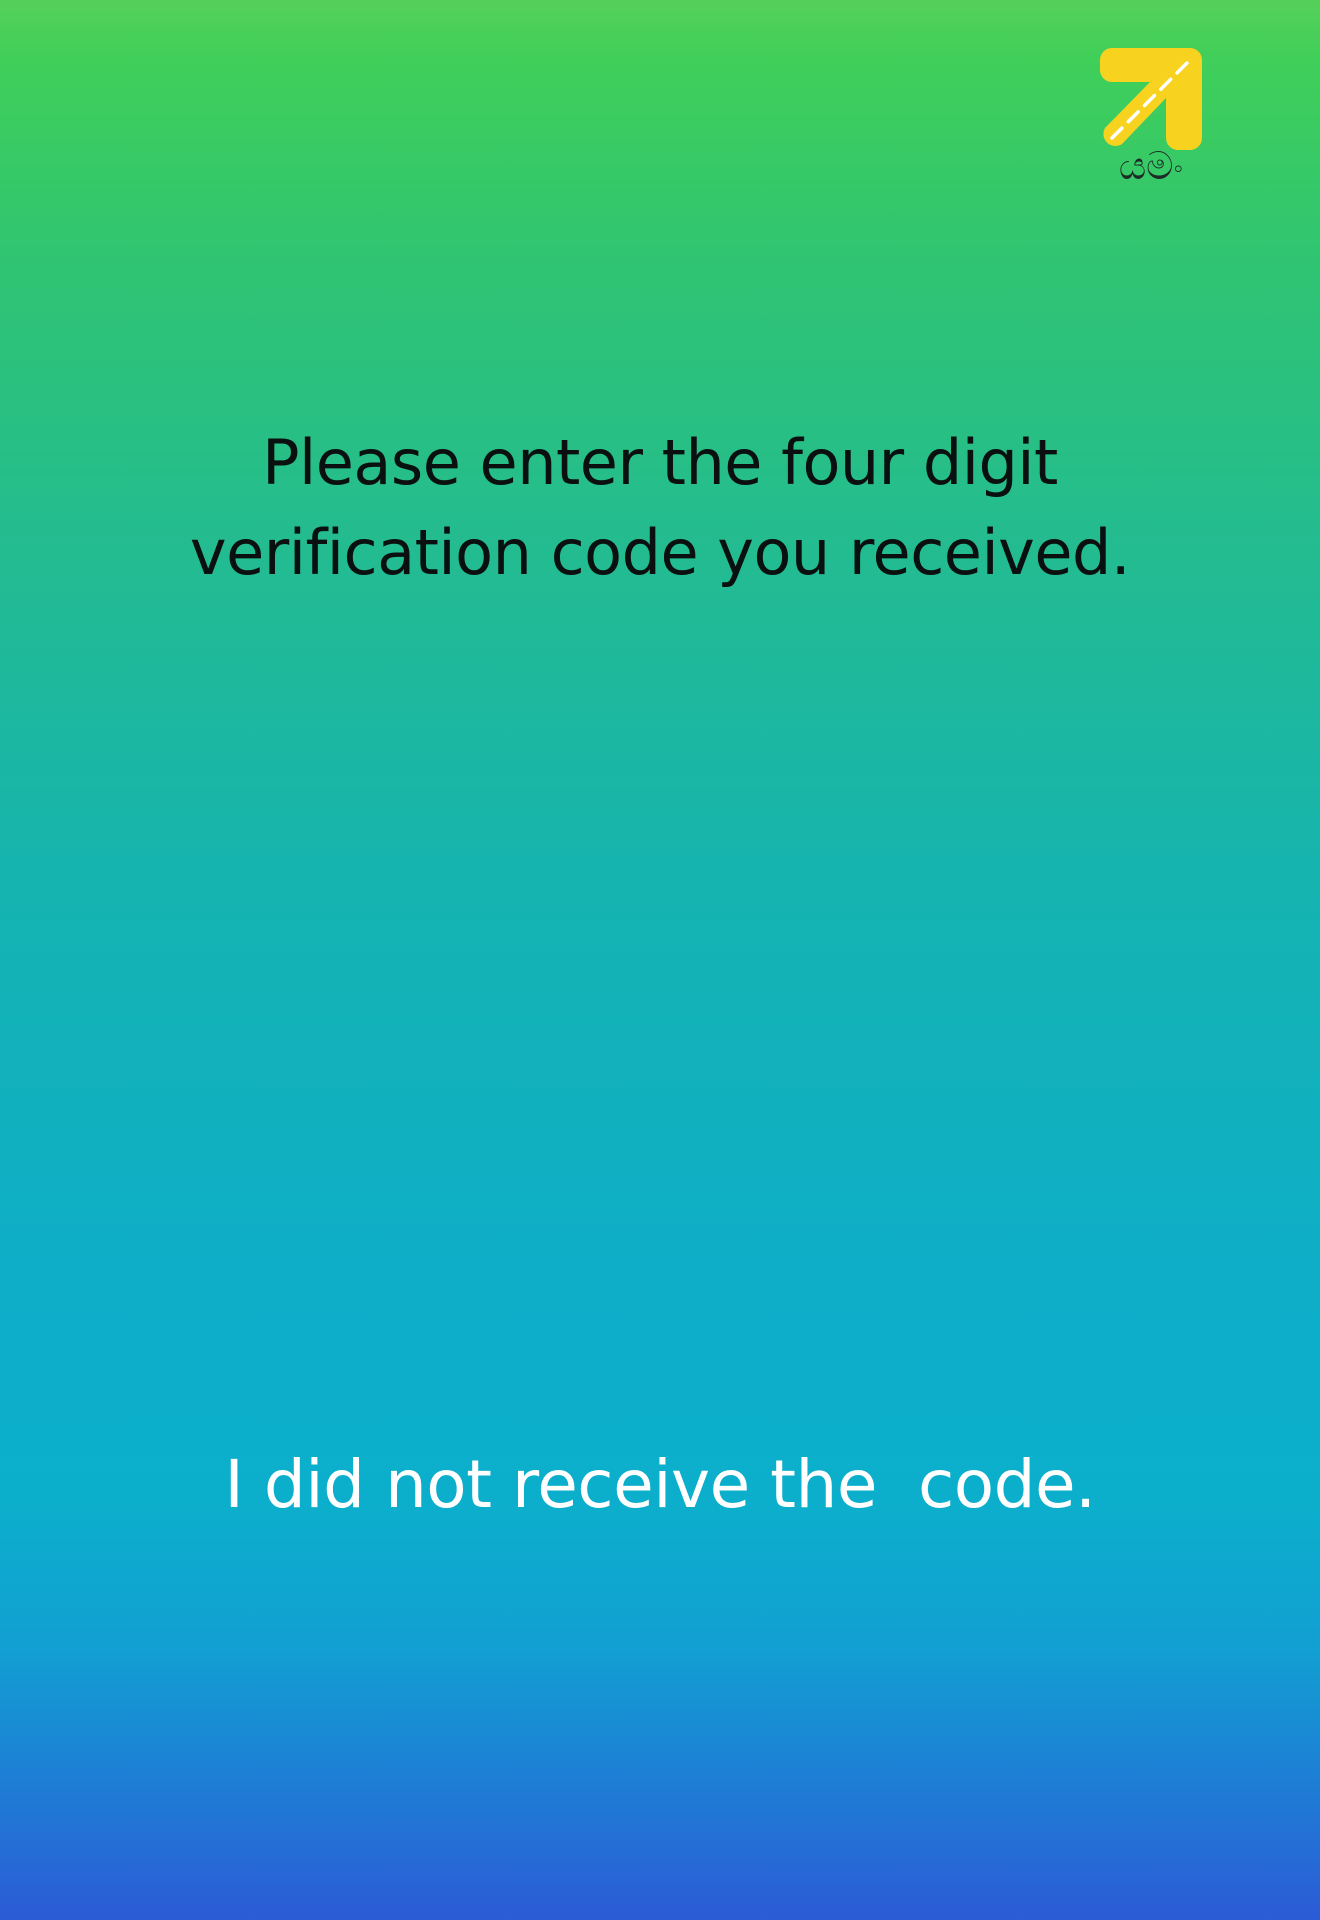 This screenshot has height=1920, width=1320. Describe the element at coordinates (1151, 99) in the screenshot. I see `arrow-icon` at that location.